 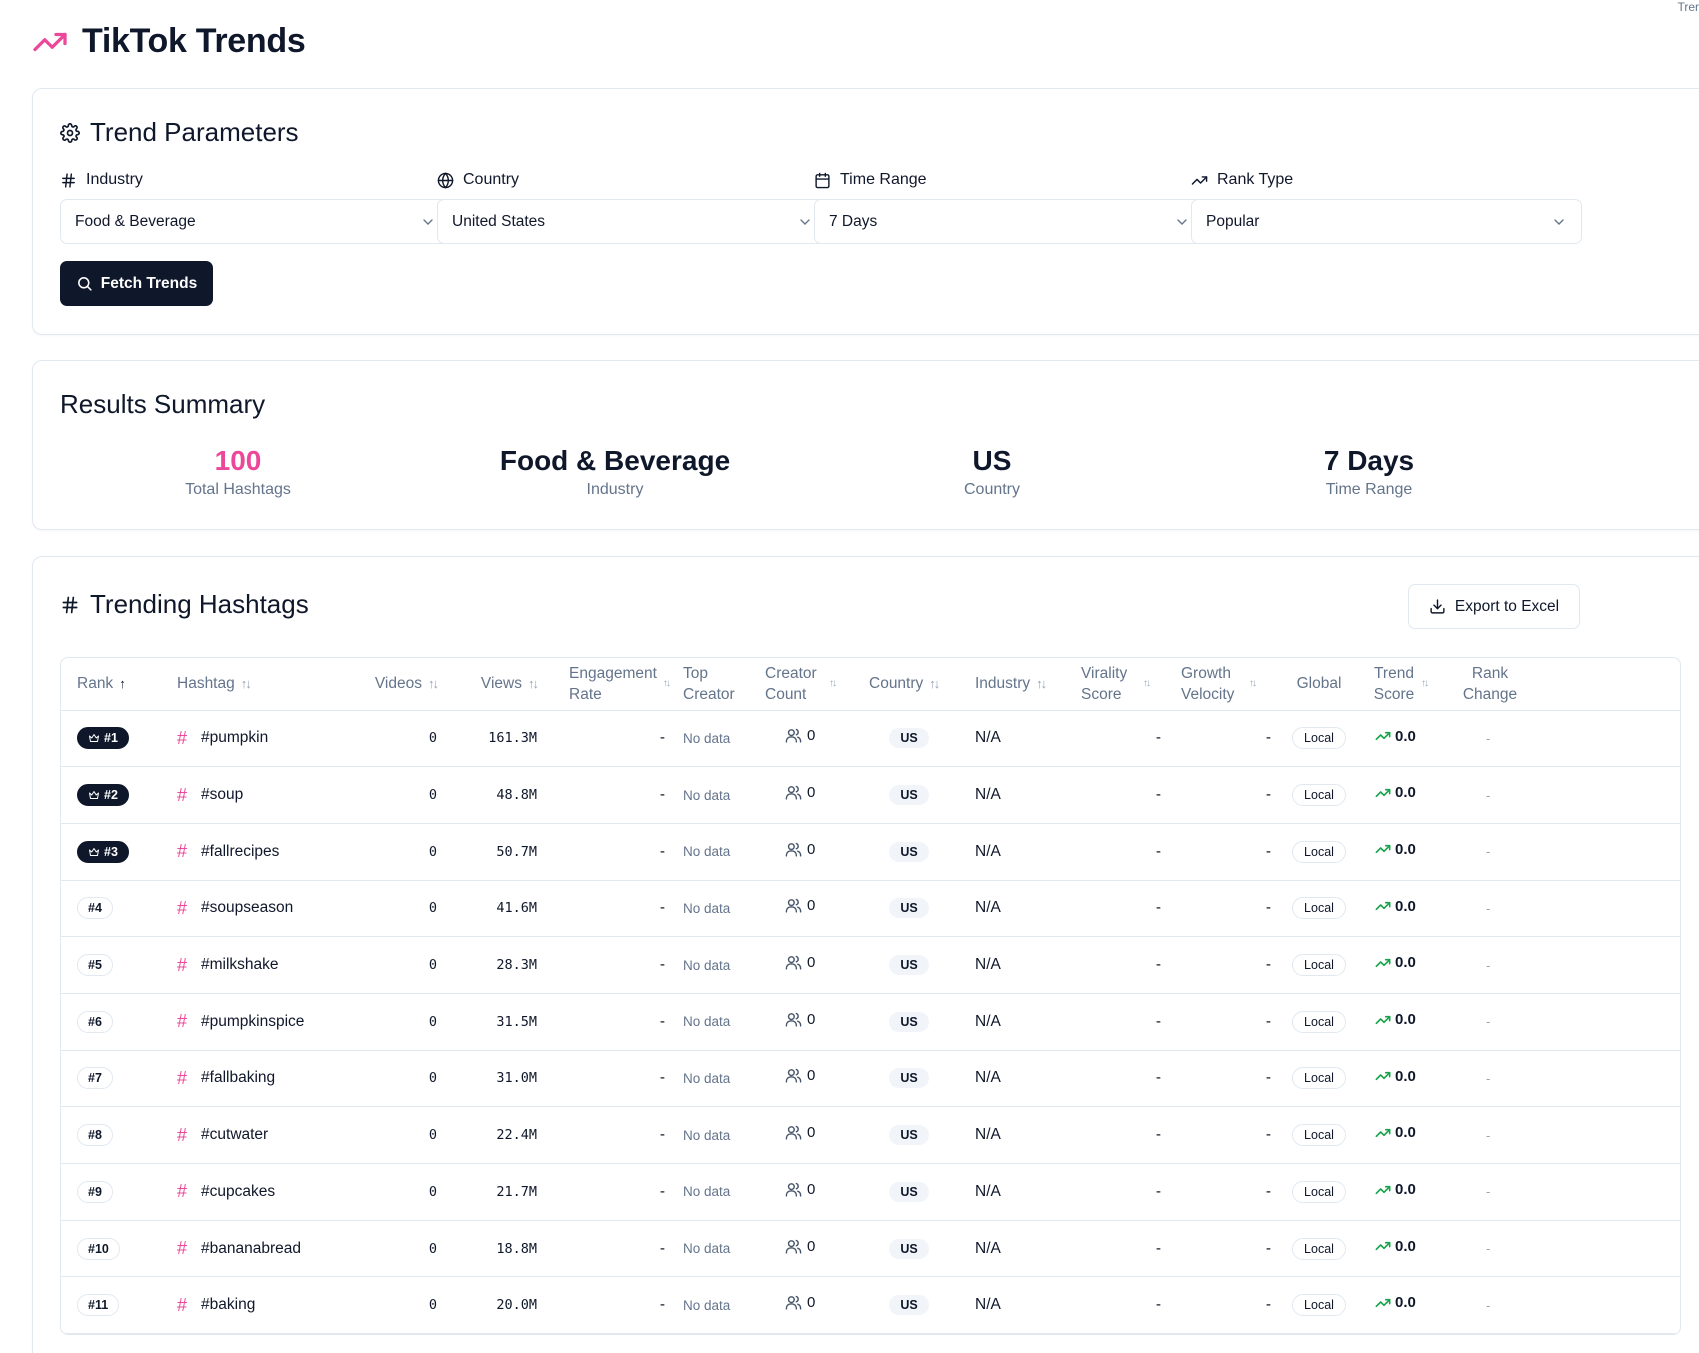 I want to click on cell-trend-score: 0.0, so click(x=1404, y=965).